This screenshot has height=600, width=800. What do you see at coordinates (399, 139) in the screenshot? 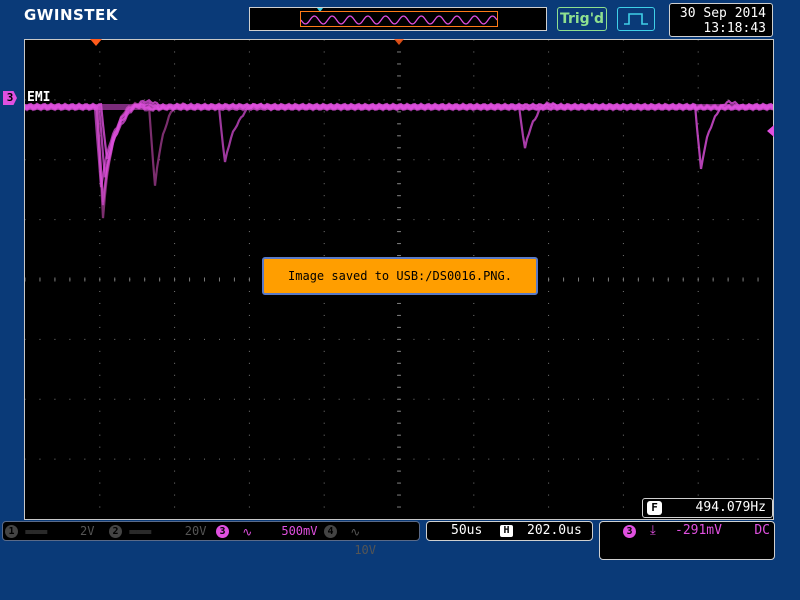
I see `channel-3-trace` at bounding box center [399, 139].